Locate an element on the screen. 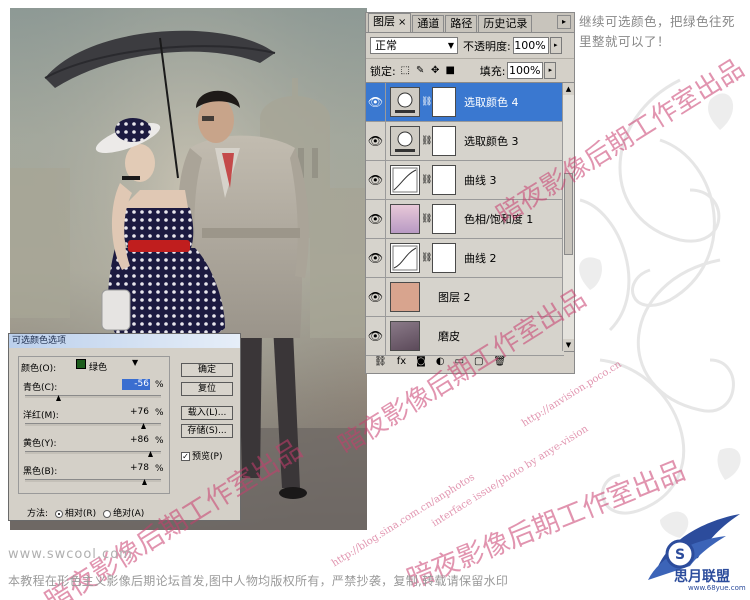  tab-layers-label: 图层 is located at coordinates (384, 21).